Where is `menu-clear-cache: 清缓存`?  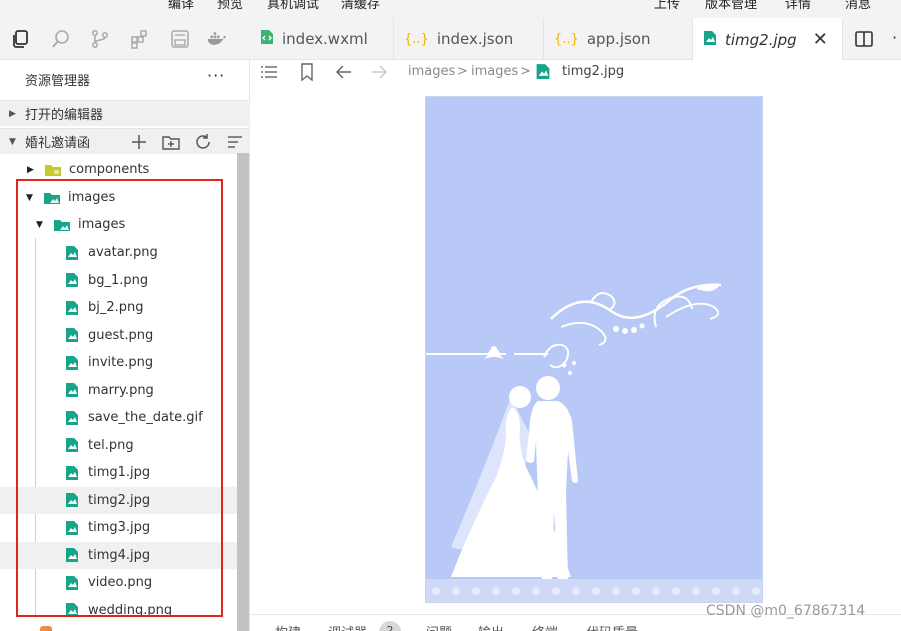
menu-clear-cache: 清缓存 is located at coordinates (360, 6).